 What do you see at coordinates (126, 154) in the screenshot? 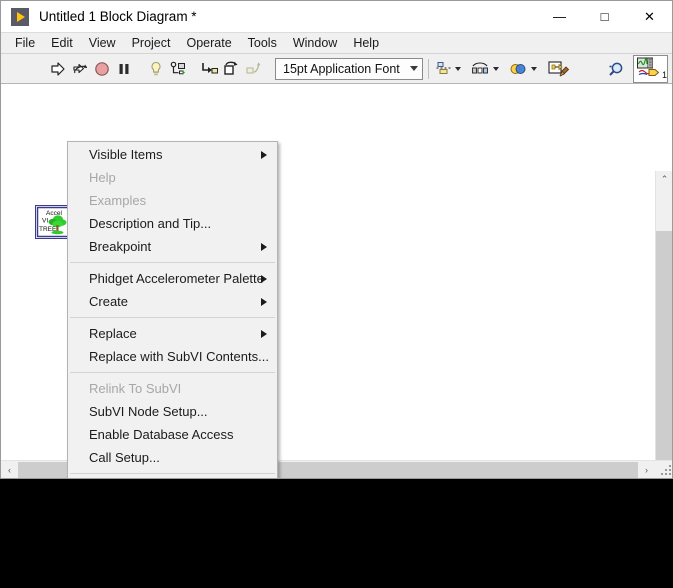
I see `context-menu-item-label: Visible Items` at bounding box center [126, 154].